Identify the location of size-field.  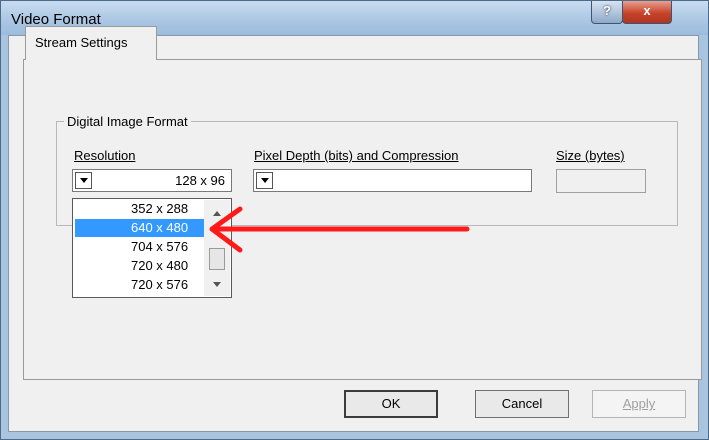
(601, 181).